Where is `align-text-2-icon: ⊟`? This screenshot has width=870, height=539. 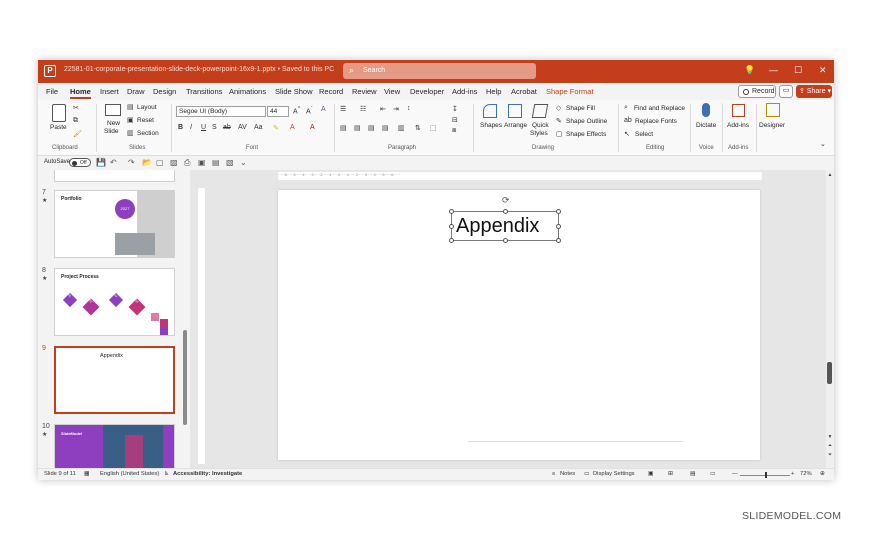
align-text-2-icon: ⊟ is located at coordinates (455, 120).